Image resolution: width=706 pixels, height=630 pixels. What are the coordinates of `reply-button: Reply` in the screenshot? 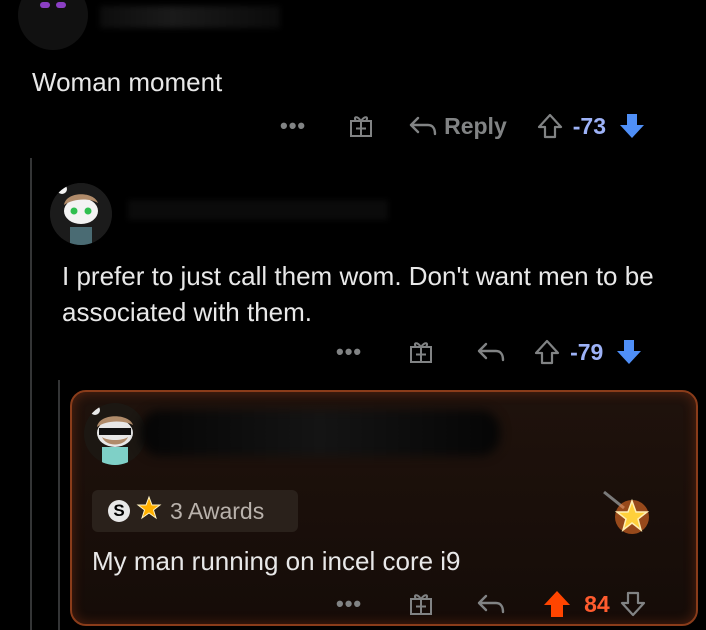 It's located at (457, 126).